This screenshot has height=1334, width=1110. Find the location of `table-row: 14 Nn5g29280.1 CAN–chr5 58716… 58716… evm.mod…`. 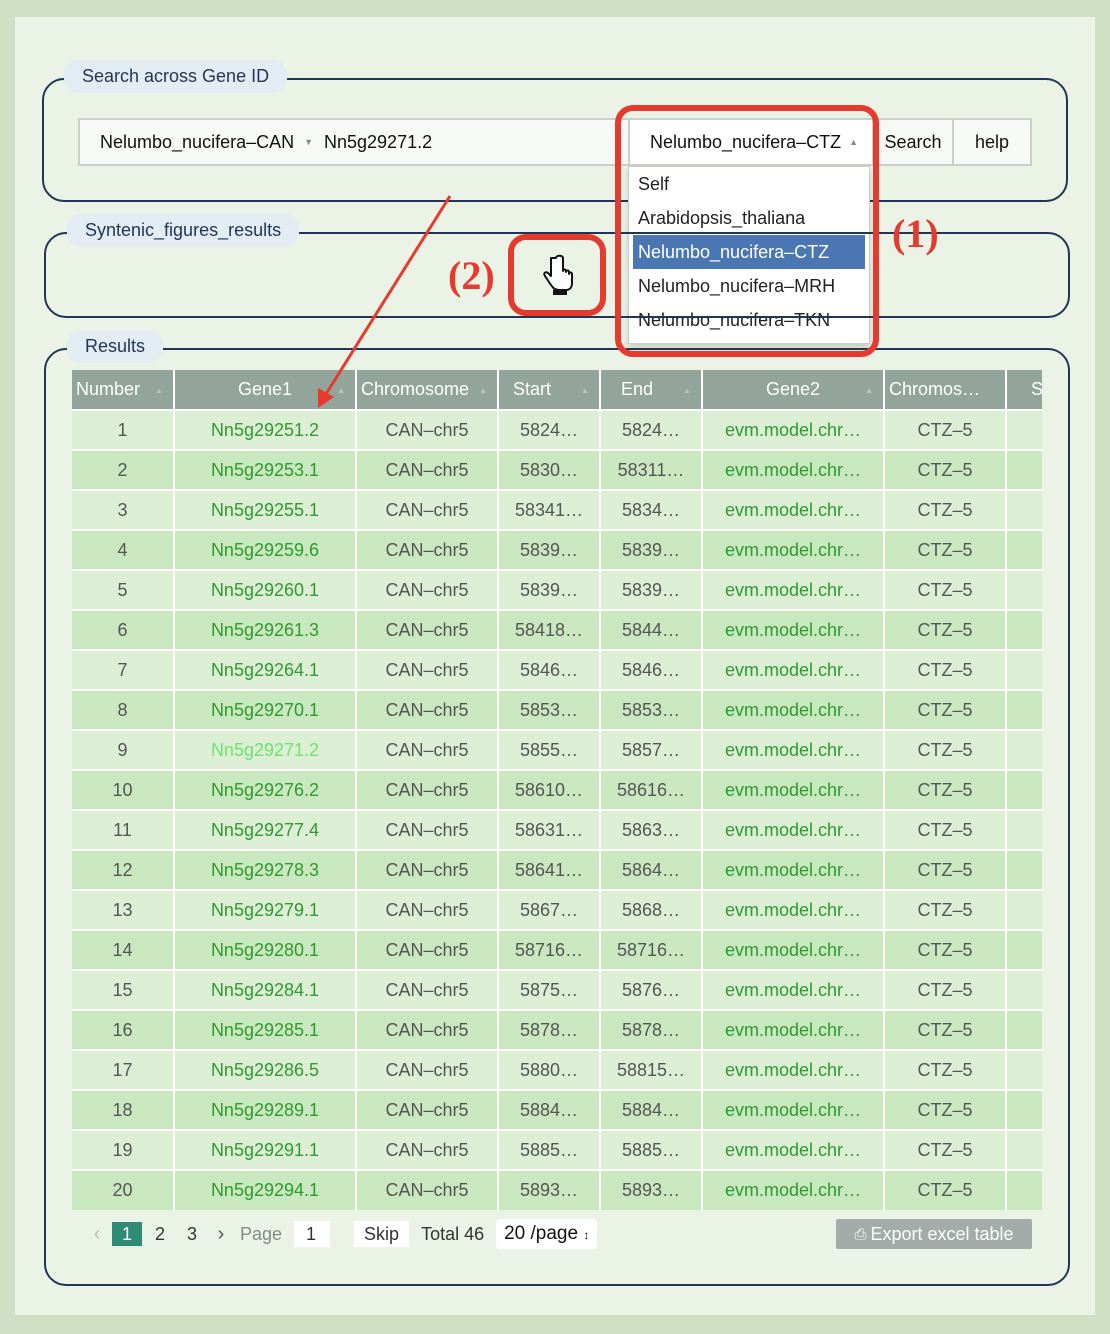

table-row: 14 Nn5g29280.1 CAN–chr5 58716… 58716… evm.mod… is located at coordinates (557, 949).